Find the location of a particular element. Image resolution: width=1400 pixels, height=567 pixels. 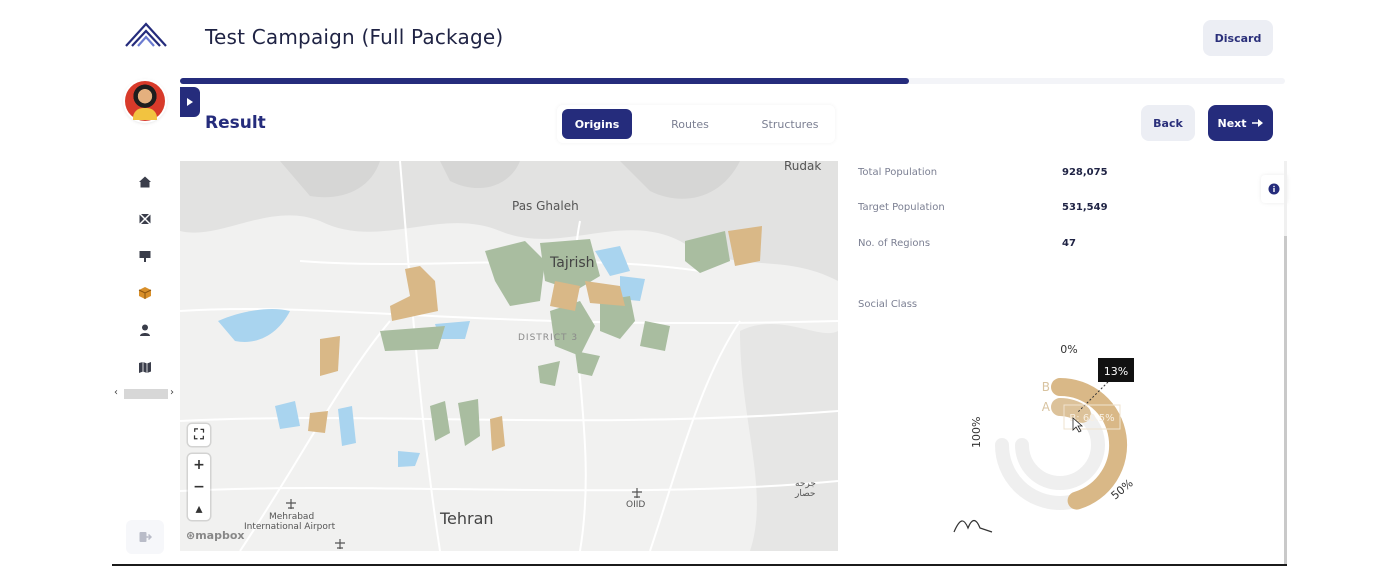

billboard-icon is located at coordinates (145, 256).